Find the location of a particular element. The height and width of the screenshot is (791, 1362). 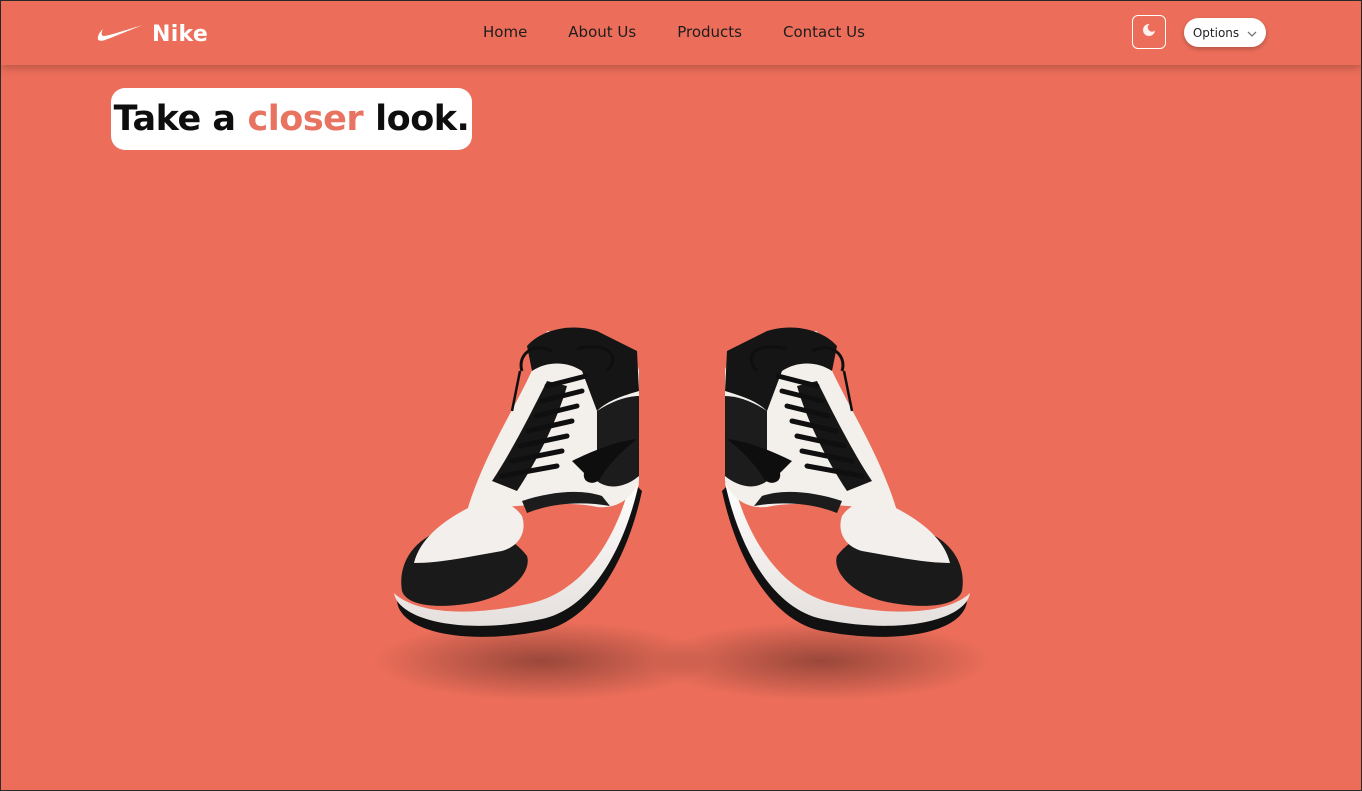

options-dropdown: Options is located at coordinates (1225, 32).